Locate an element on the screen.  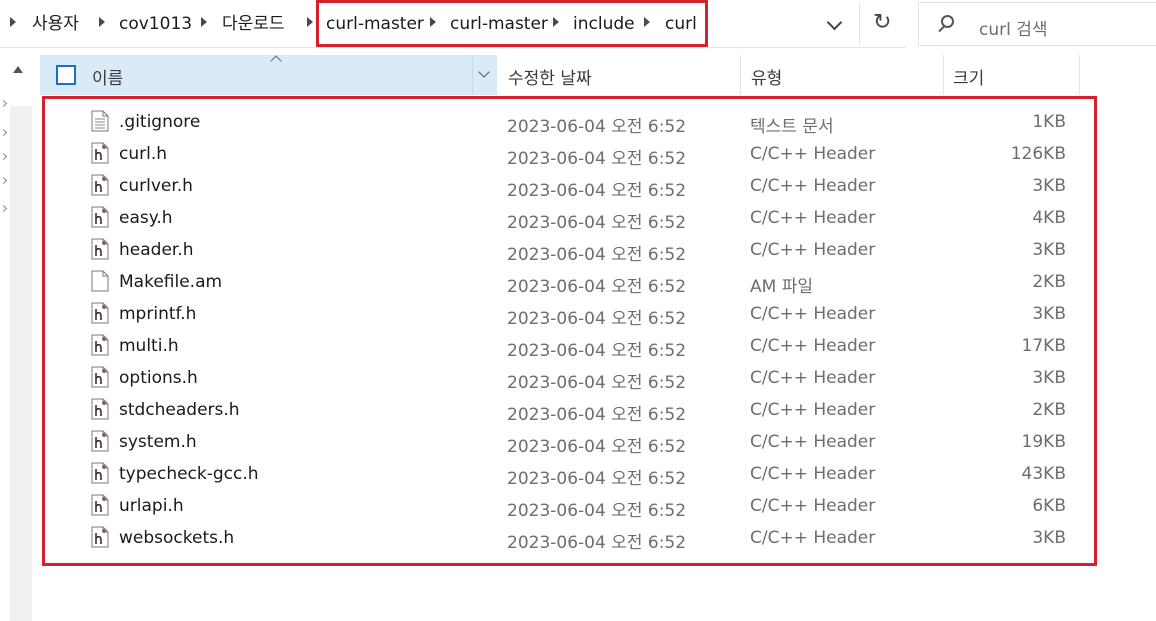
column-header-size: 크기 is located at coordinates (968, 76).